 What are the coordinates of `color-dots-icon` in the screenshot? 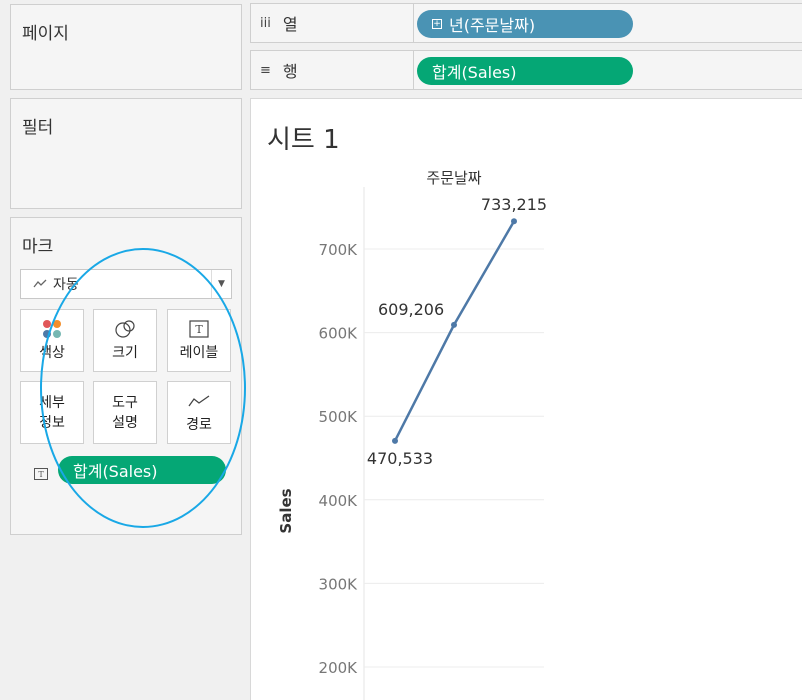 It's located at (52, 329).